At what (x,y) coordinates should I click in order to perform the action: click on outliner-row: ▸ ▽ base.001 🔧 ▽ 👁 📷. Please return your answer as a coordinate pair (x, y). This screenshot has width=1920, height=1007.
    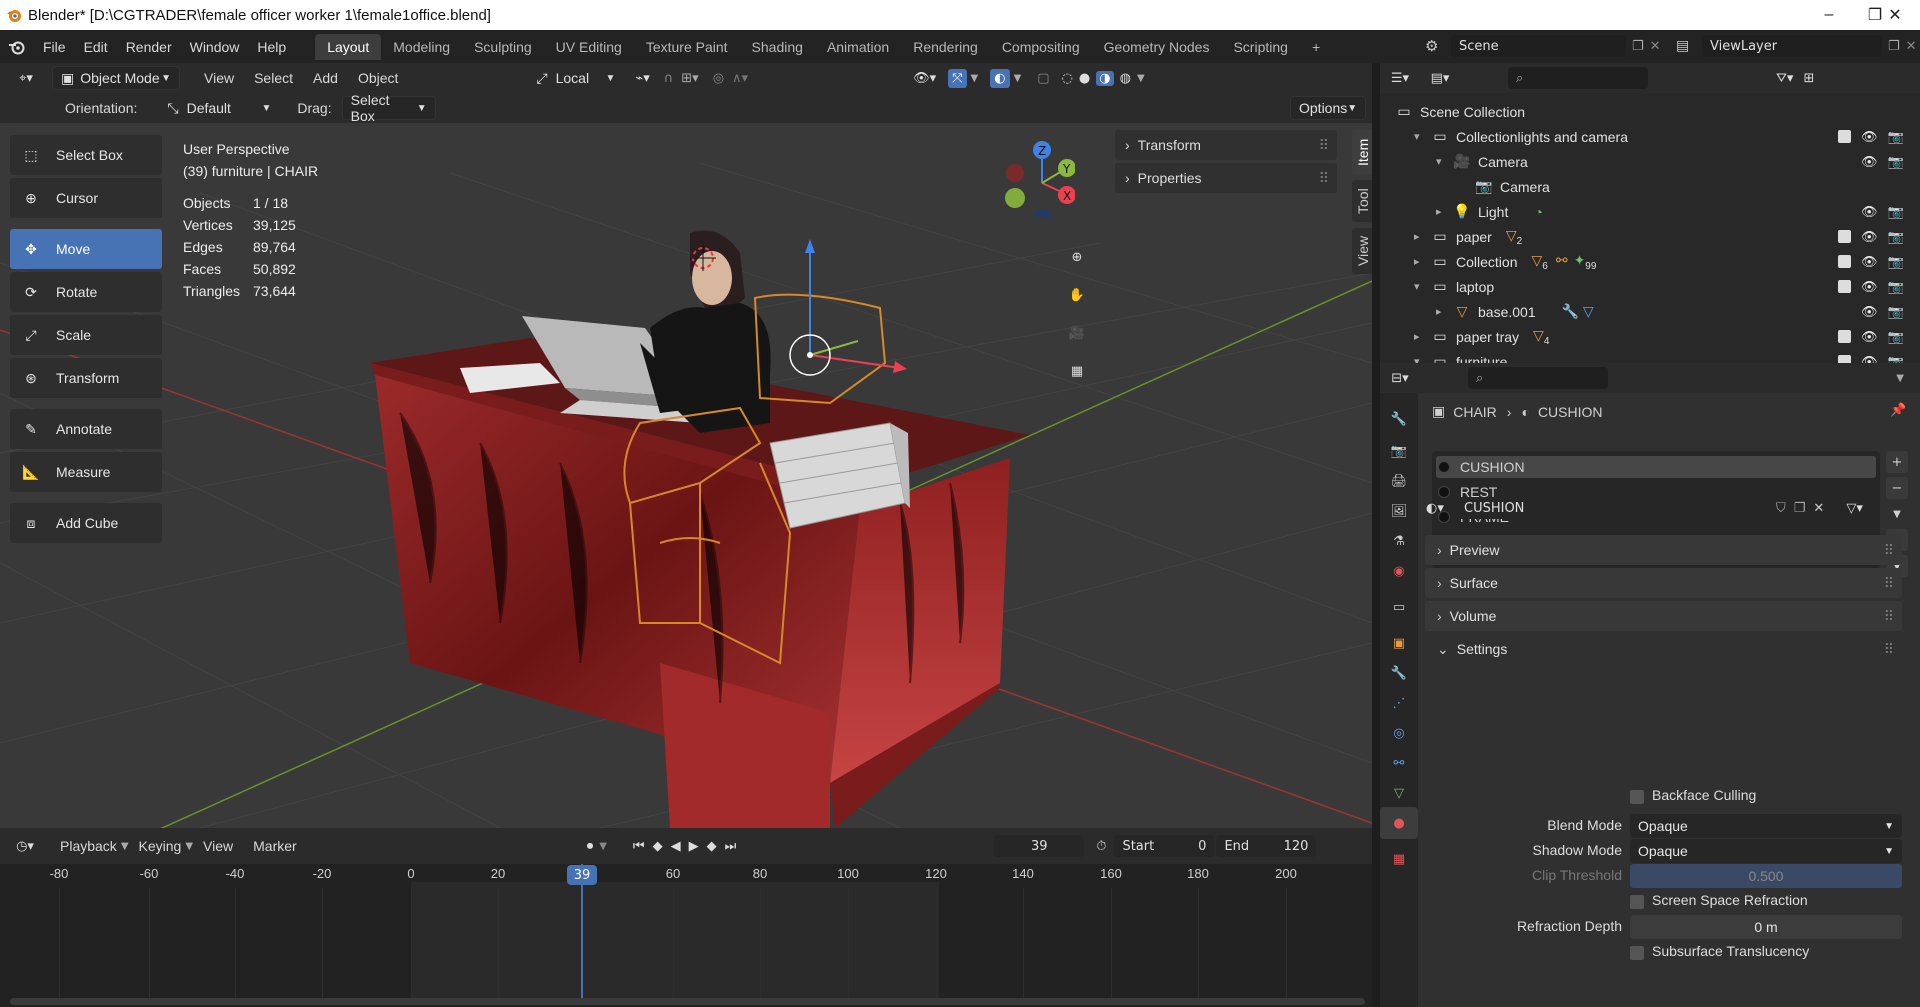
    Looking at the image, I should click on (1650, 311).